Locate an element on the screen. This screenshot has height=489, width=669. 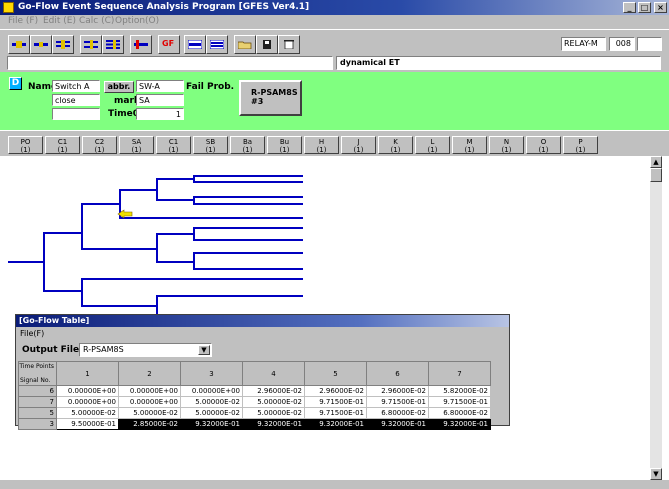
tool-line-1-button is located at coordinates (19, 44).